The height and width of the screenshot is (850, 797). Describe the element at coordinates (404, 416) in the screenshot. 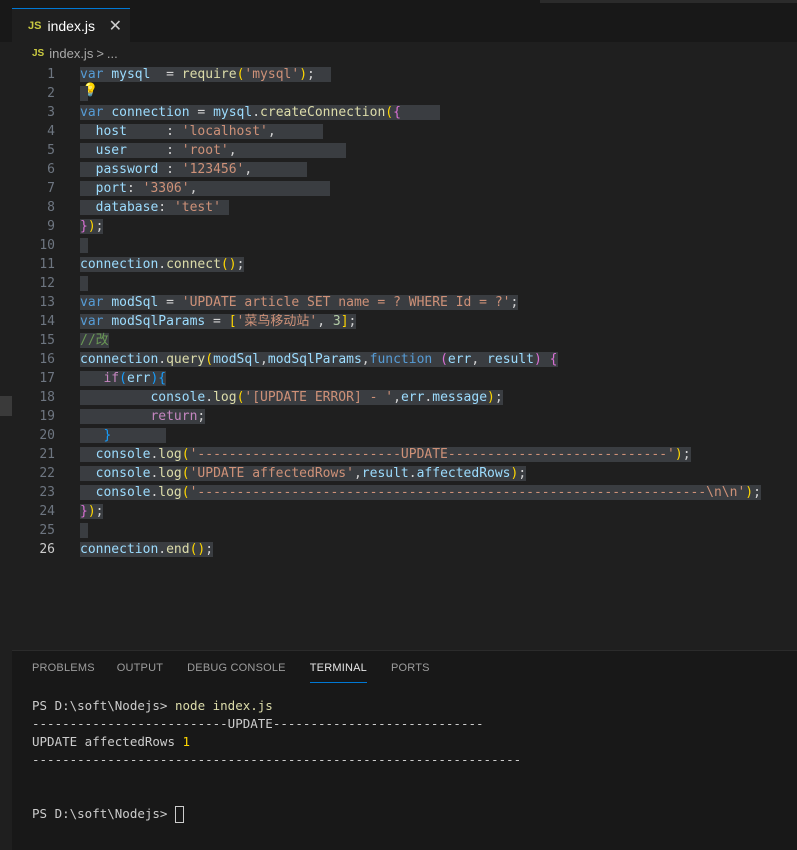

I see `code-line: 19 return;` at that location.